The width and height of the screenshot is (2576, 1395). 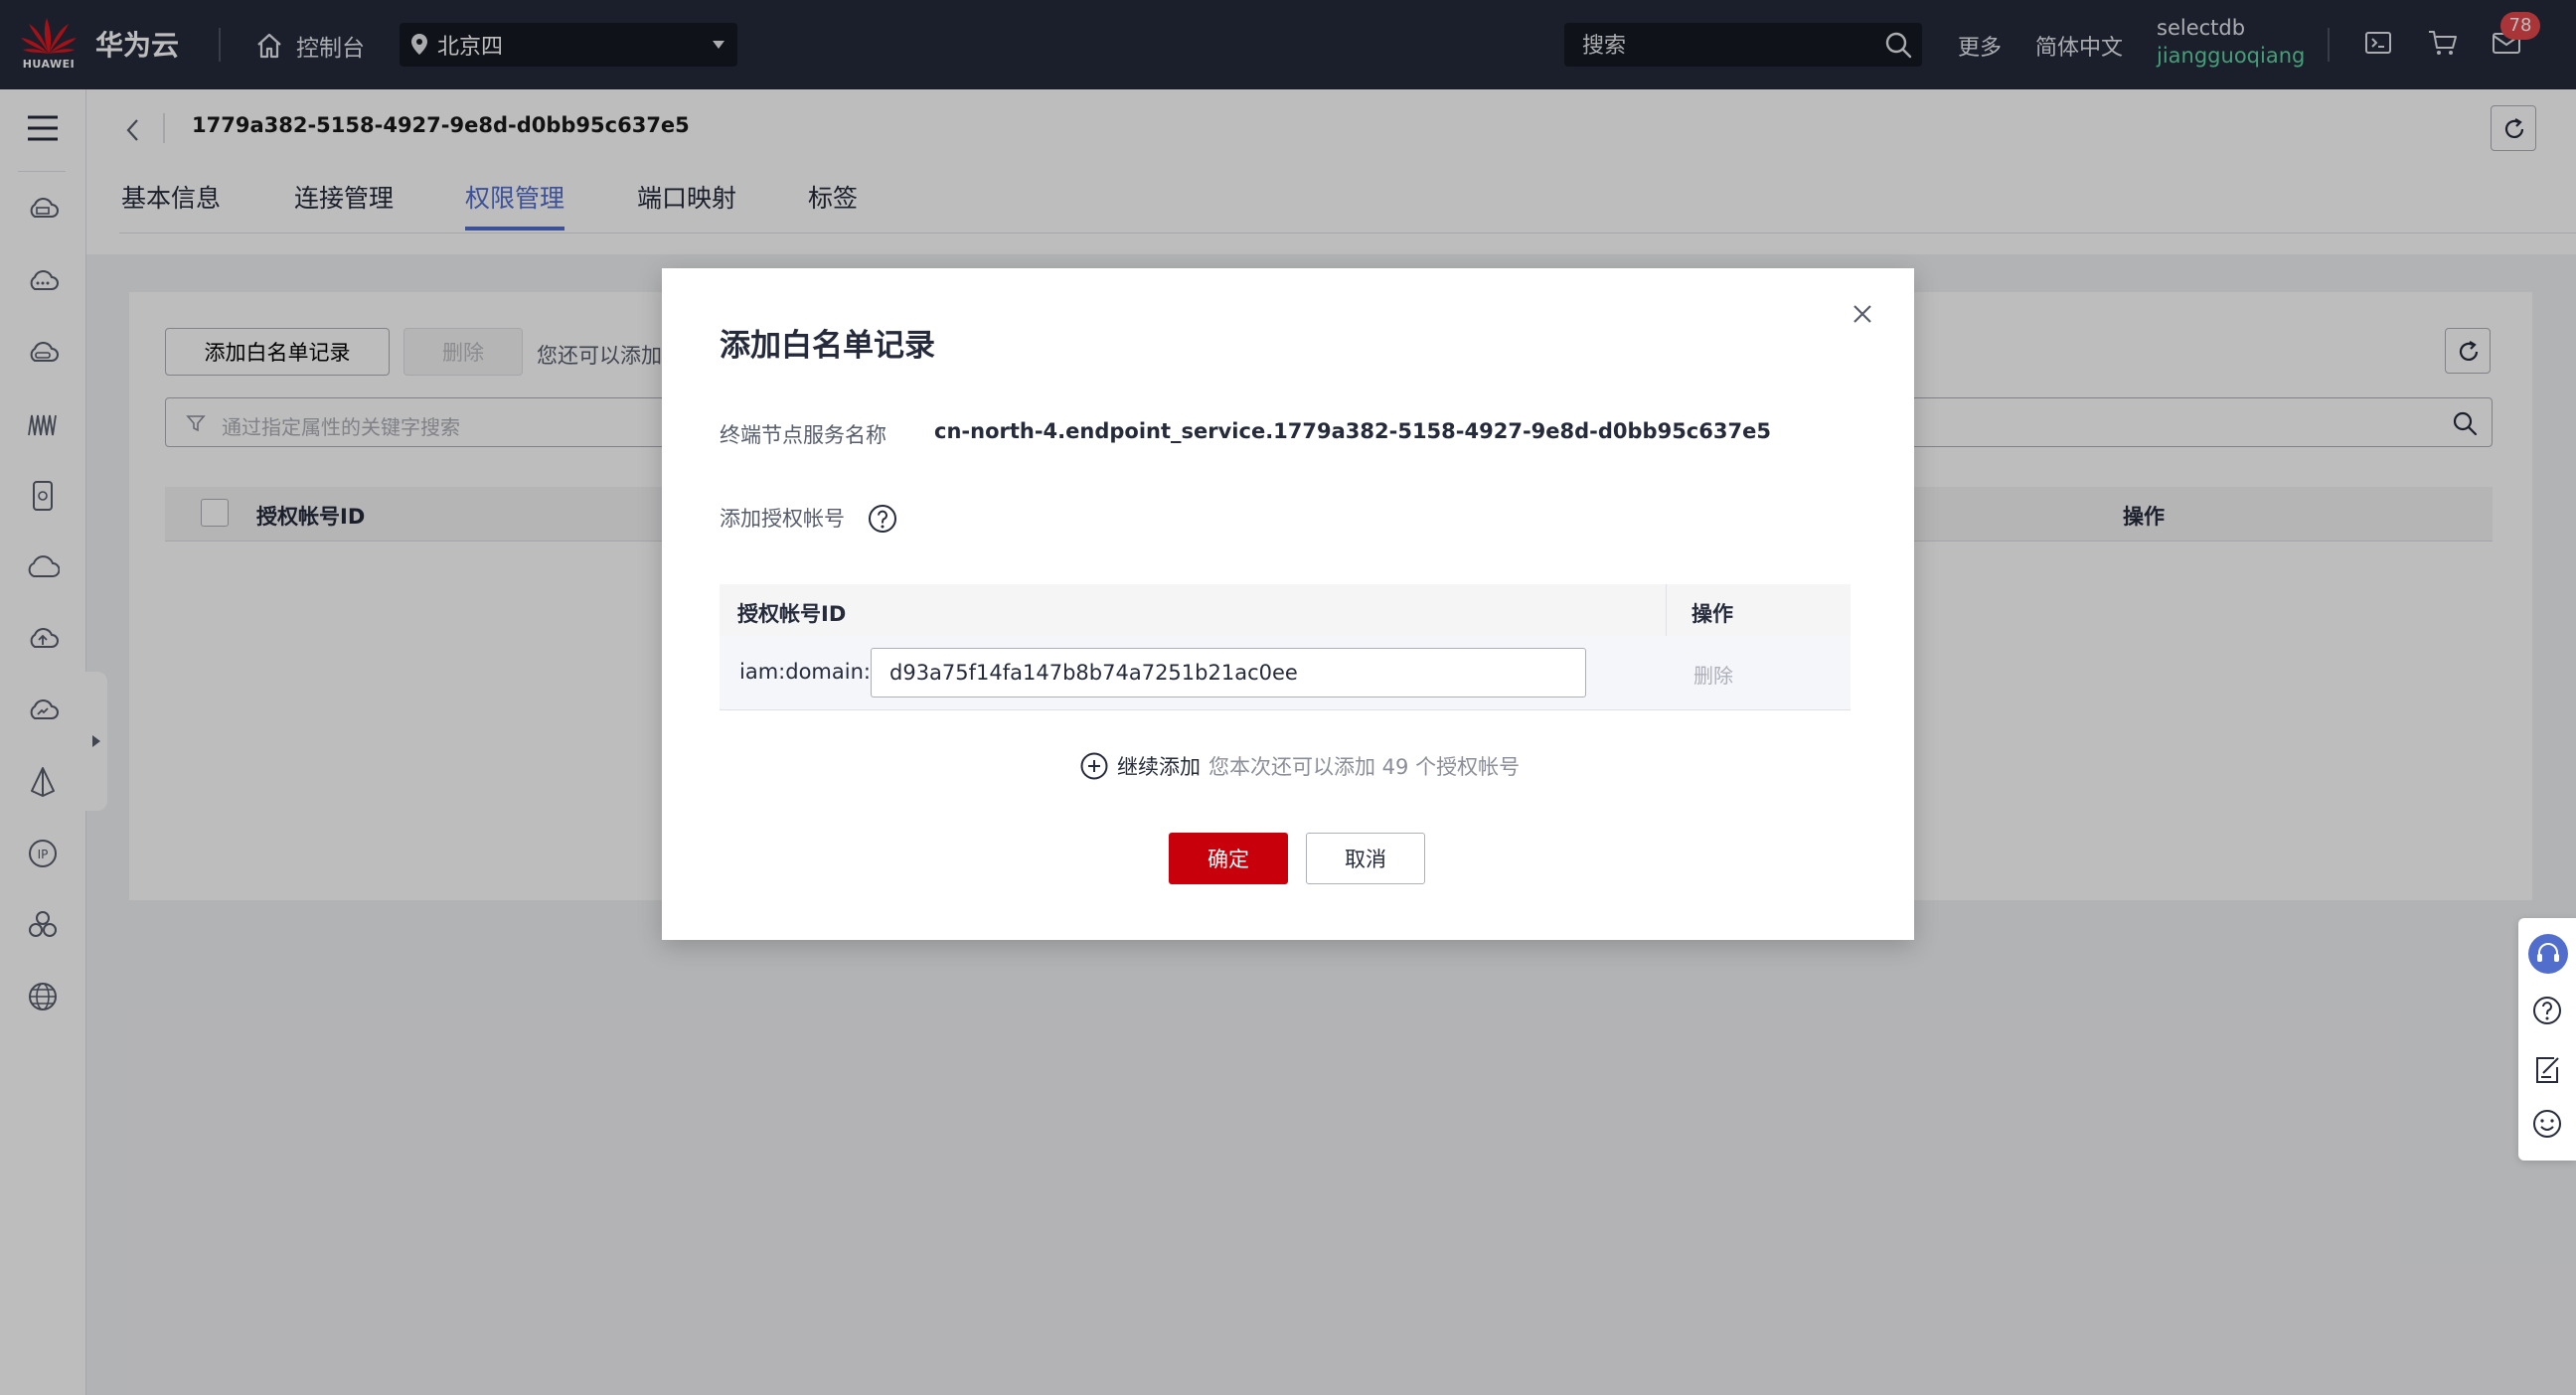 What do you see at coordinates (1159, 766) in the screenshot?
I see `add-more-label: 继续添加` at bounding box center [1159, 766].